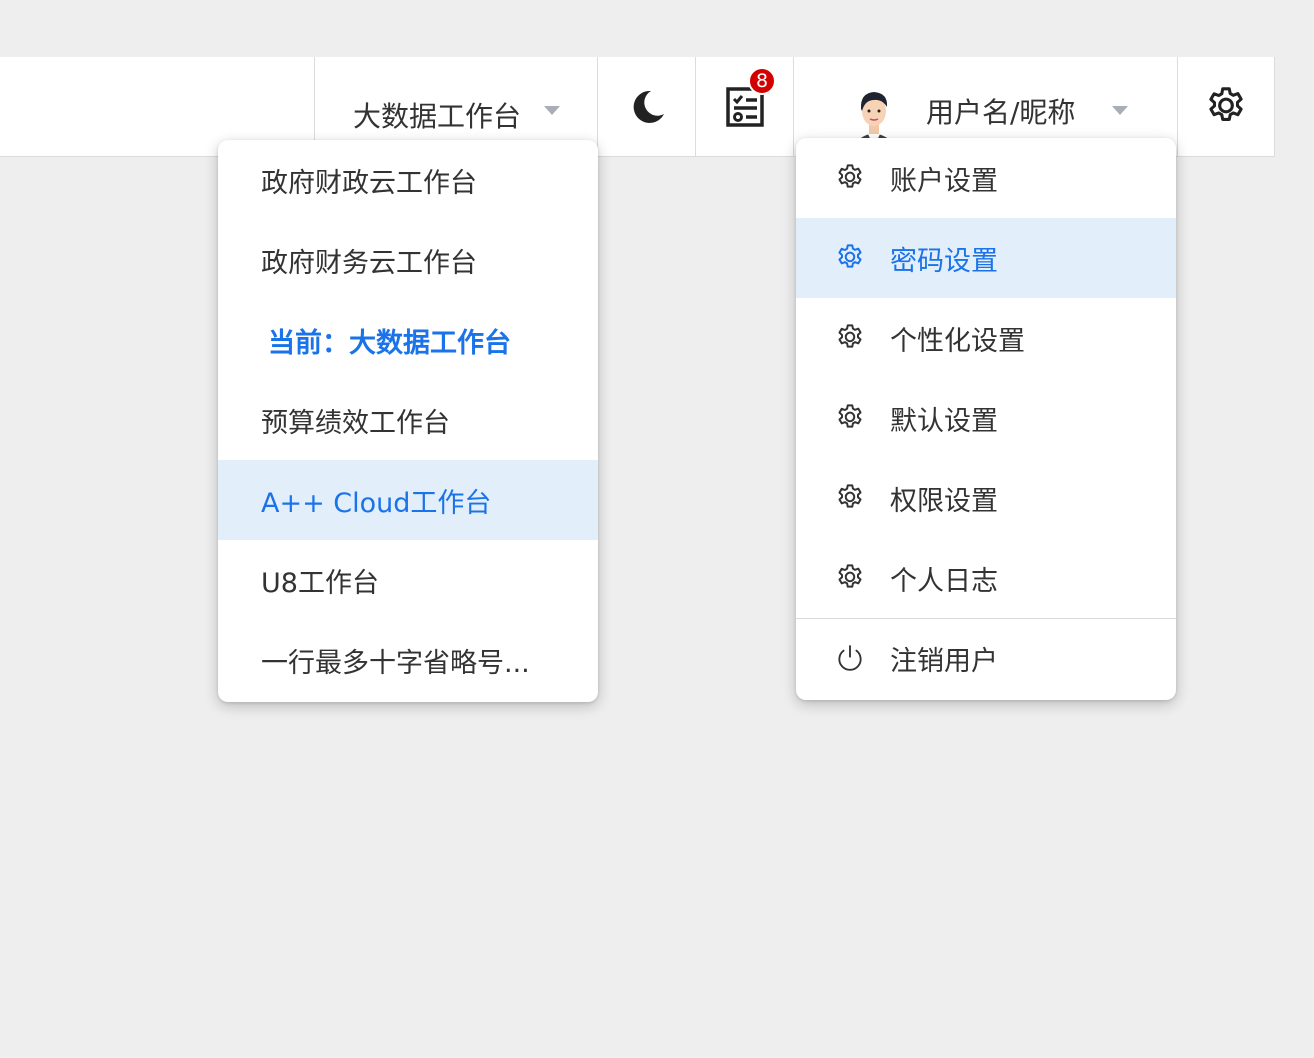 The height and width of the screenshot is (1058, 1314). I want to click on task-count-badge: 8, so click(762, 81).